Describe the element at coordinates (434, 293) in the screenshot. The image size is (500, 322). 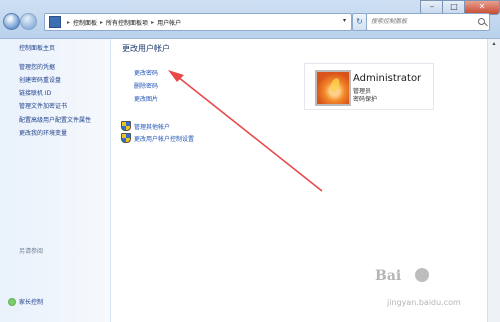
I see `baidu-watermark: Bai jingyan.baidu.com` at that location.